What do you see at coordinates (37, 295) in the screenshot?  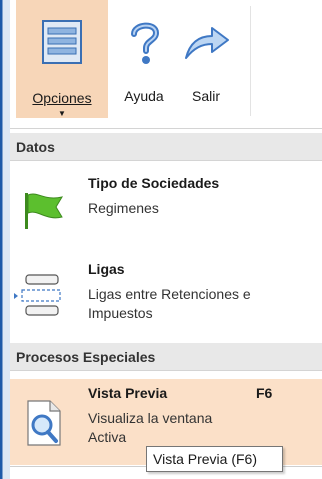 I see `link-lists-icon` at bounding box center [37, 295].